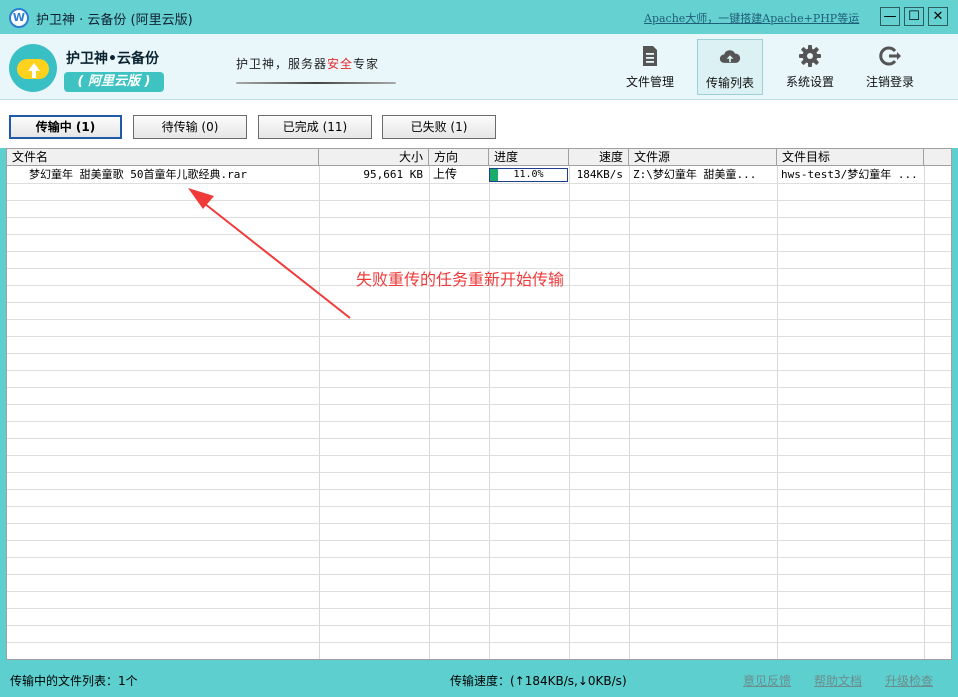 The height and width of the screenshot is (697, 958). I want to click on status-file-count: 传输中的文件列表：1个, so click(74, 681).